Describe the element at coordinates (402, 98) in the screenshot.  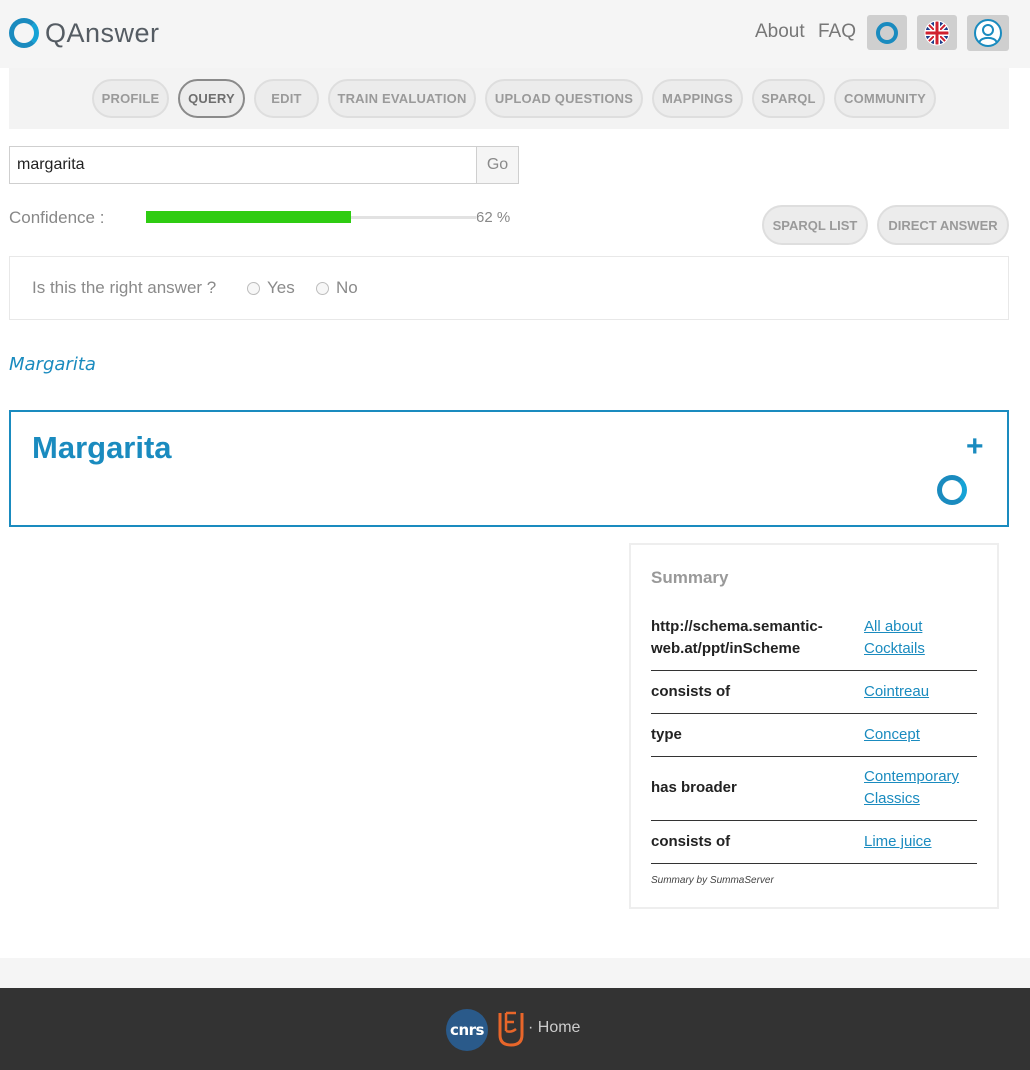
I see `tab-train-evaluation: TRAIN EVALUATION` at that location.